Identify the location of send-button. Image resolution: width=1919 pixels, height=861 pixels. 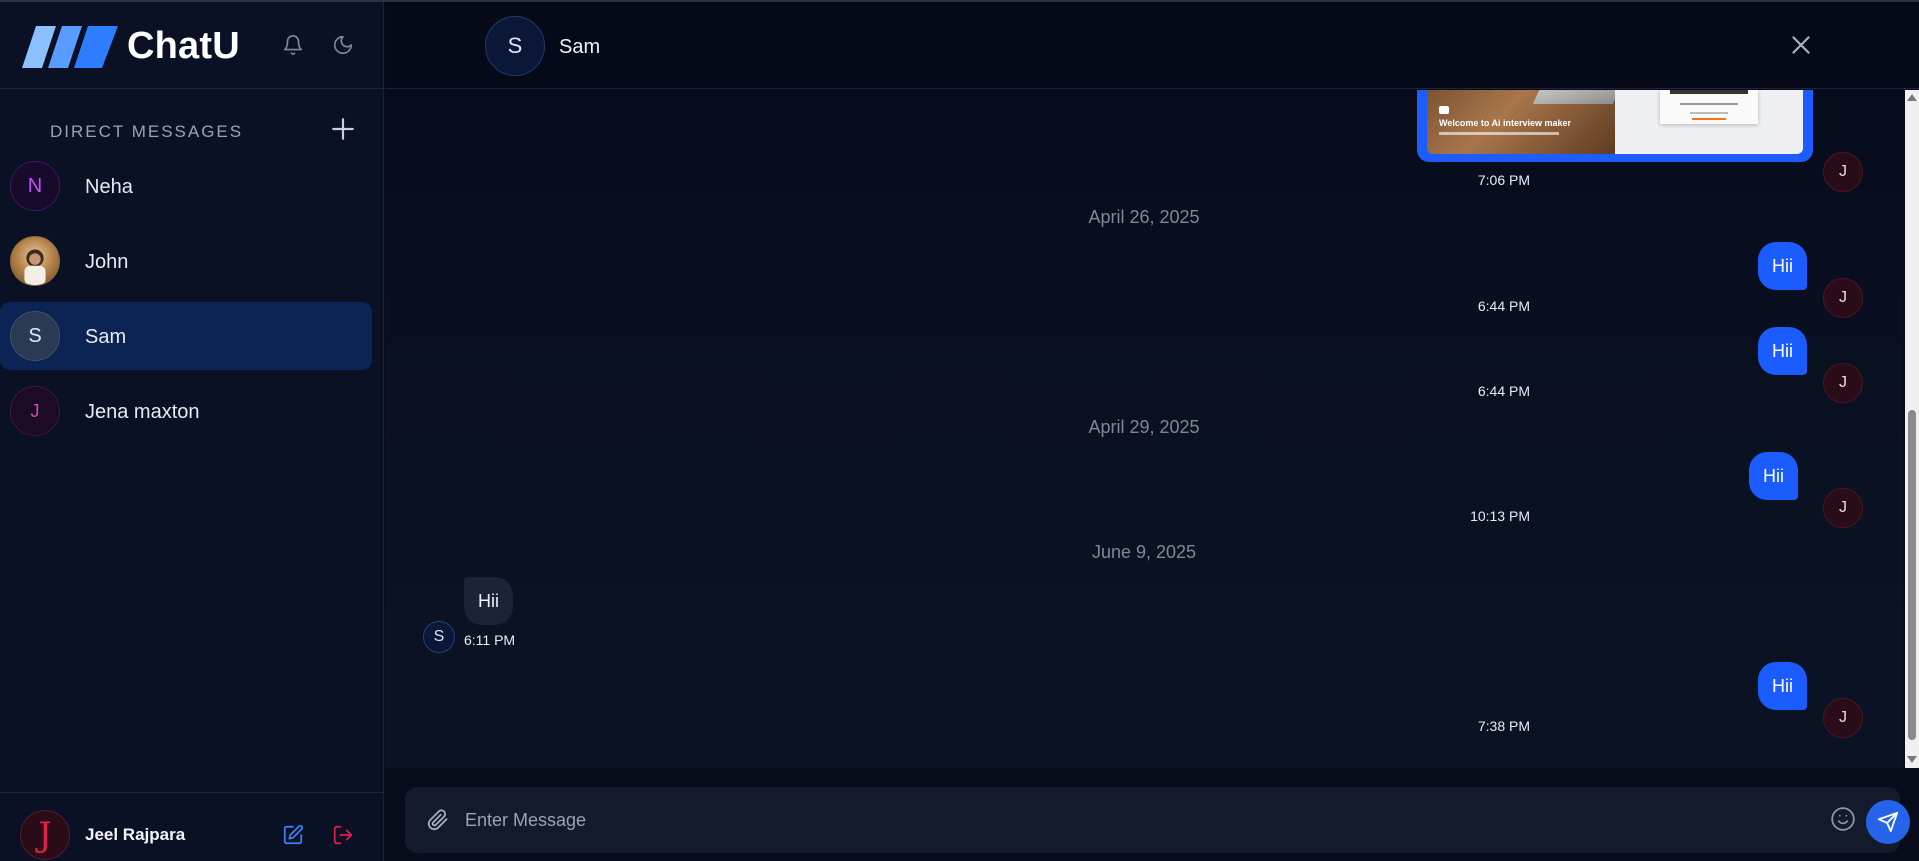
(1888, 822).